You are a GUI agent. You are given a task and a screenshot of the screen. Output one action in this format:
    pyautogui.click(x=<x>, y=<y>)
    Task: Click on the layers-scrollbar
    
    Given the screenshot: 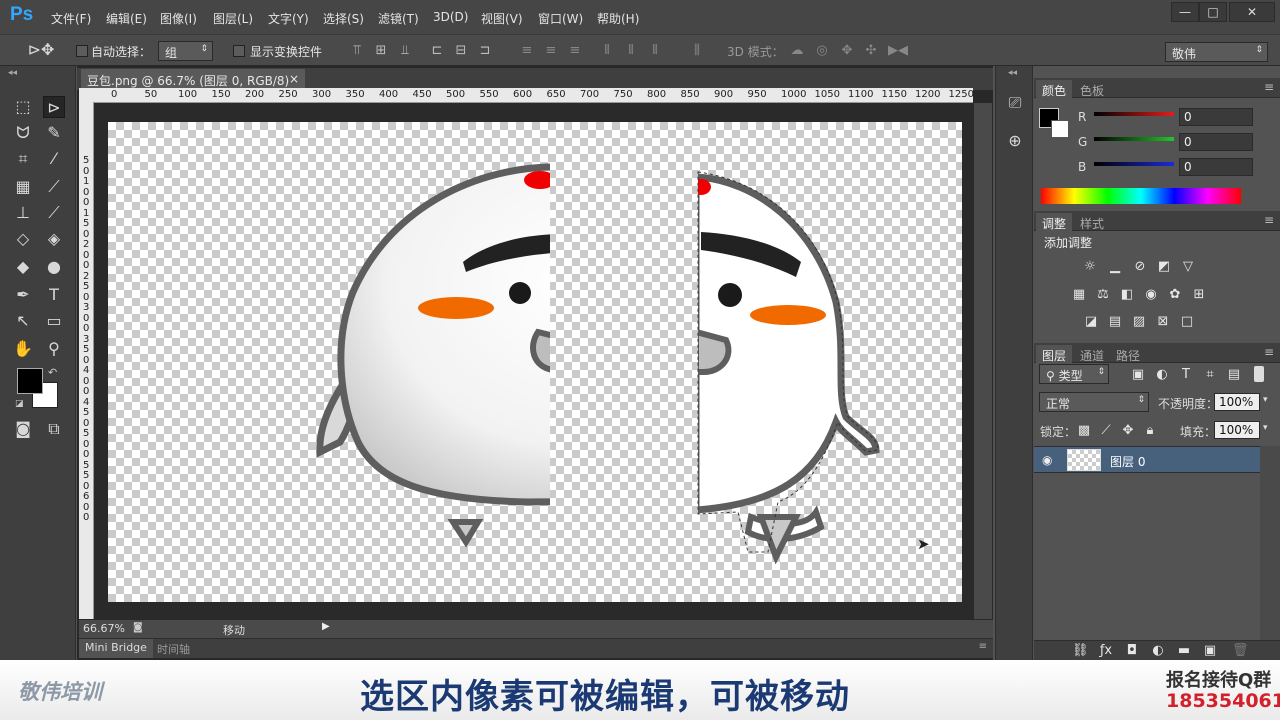 What is the action you would take?
    pyautogui.click(x=1270, y=543)
    